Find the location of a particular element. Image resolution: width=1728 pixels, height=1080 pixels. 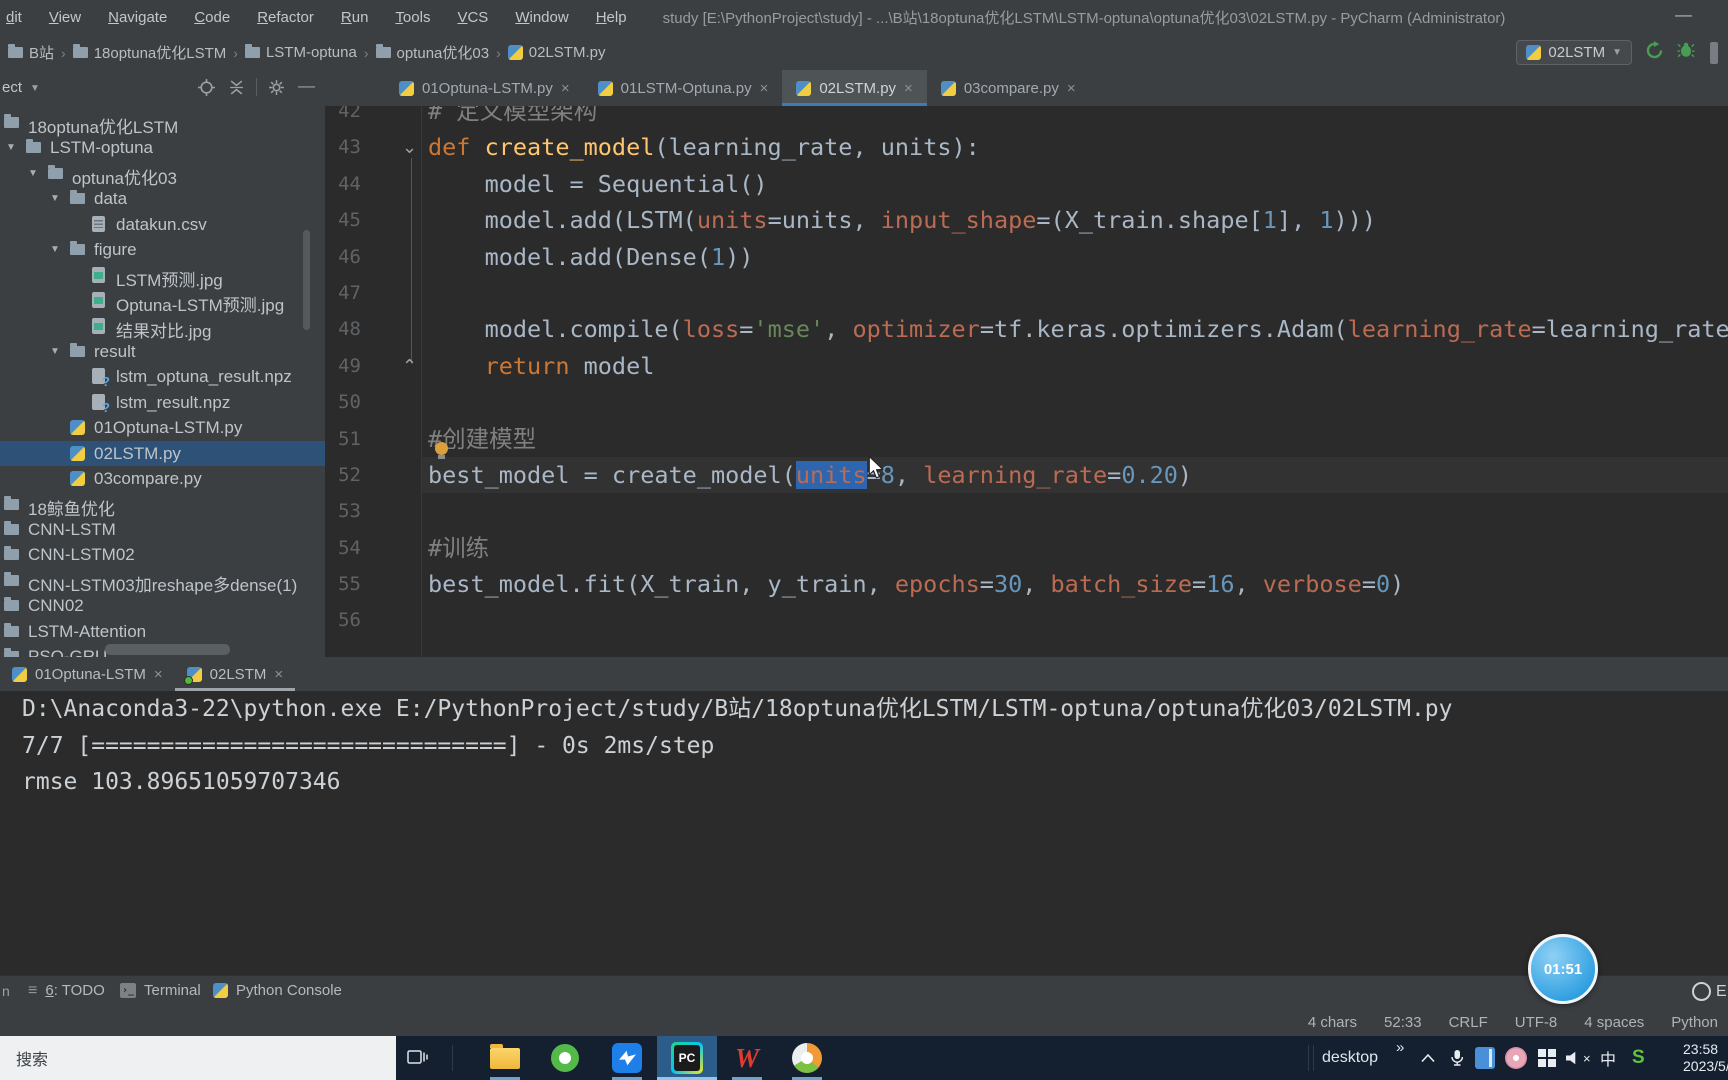

breadcrumb-item: 18optuna优化LSTM is located at coordinates (149, 52).